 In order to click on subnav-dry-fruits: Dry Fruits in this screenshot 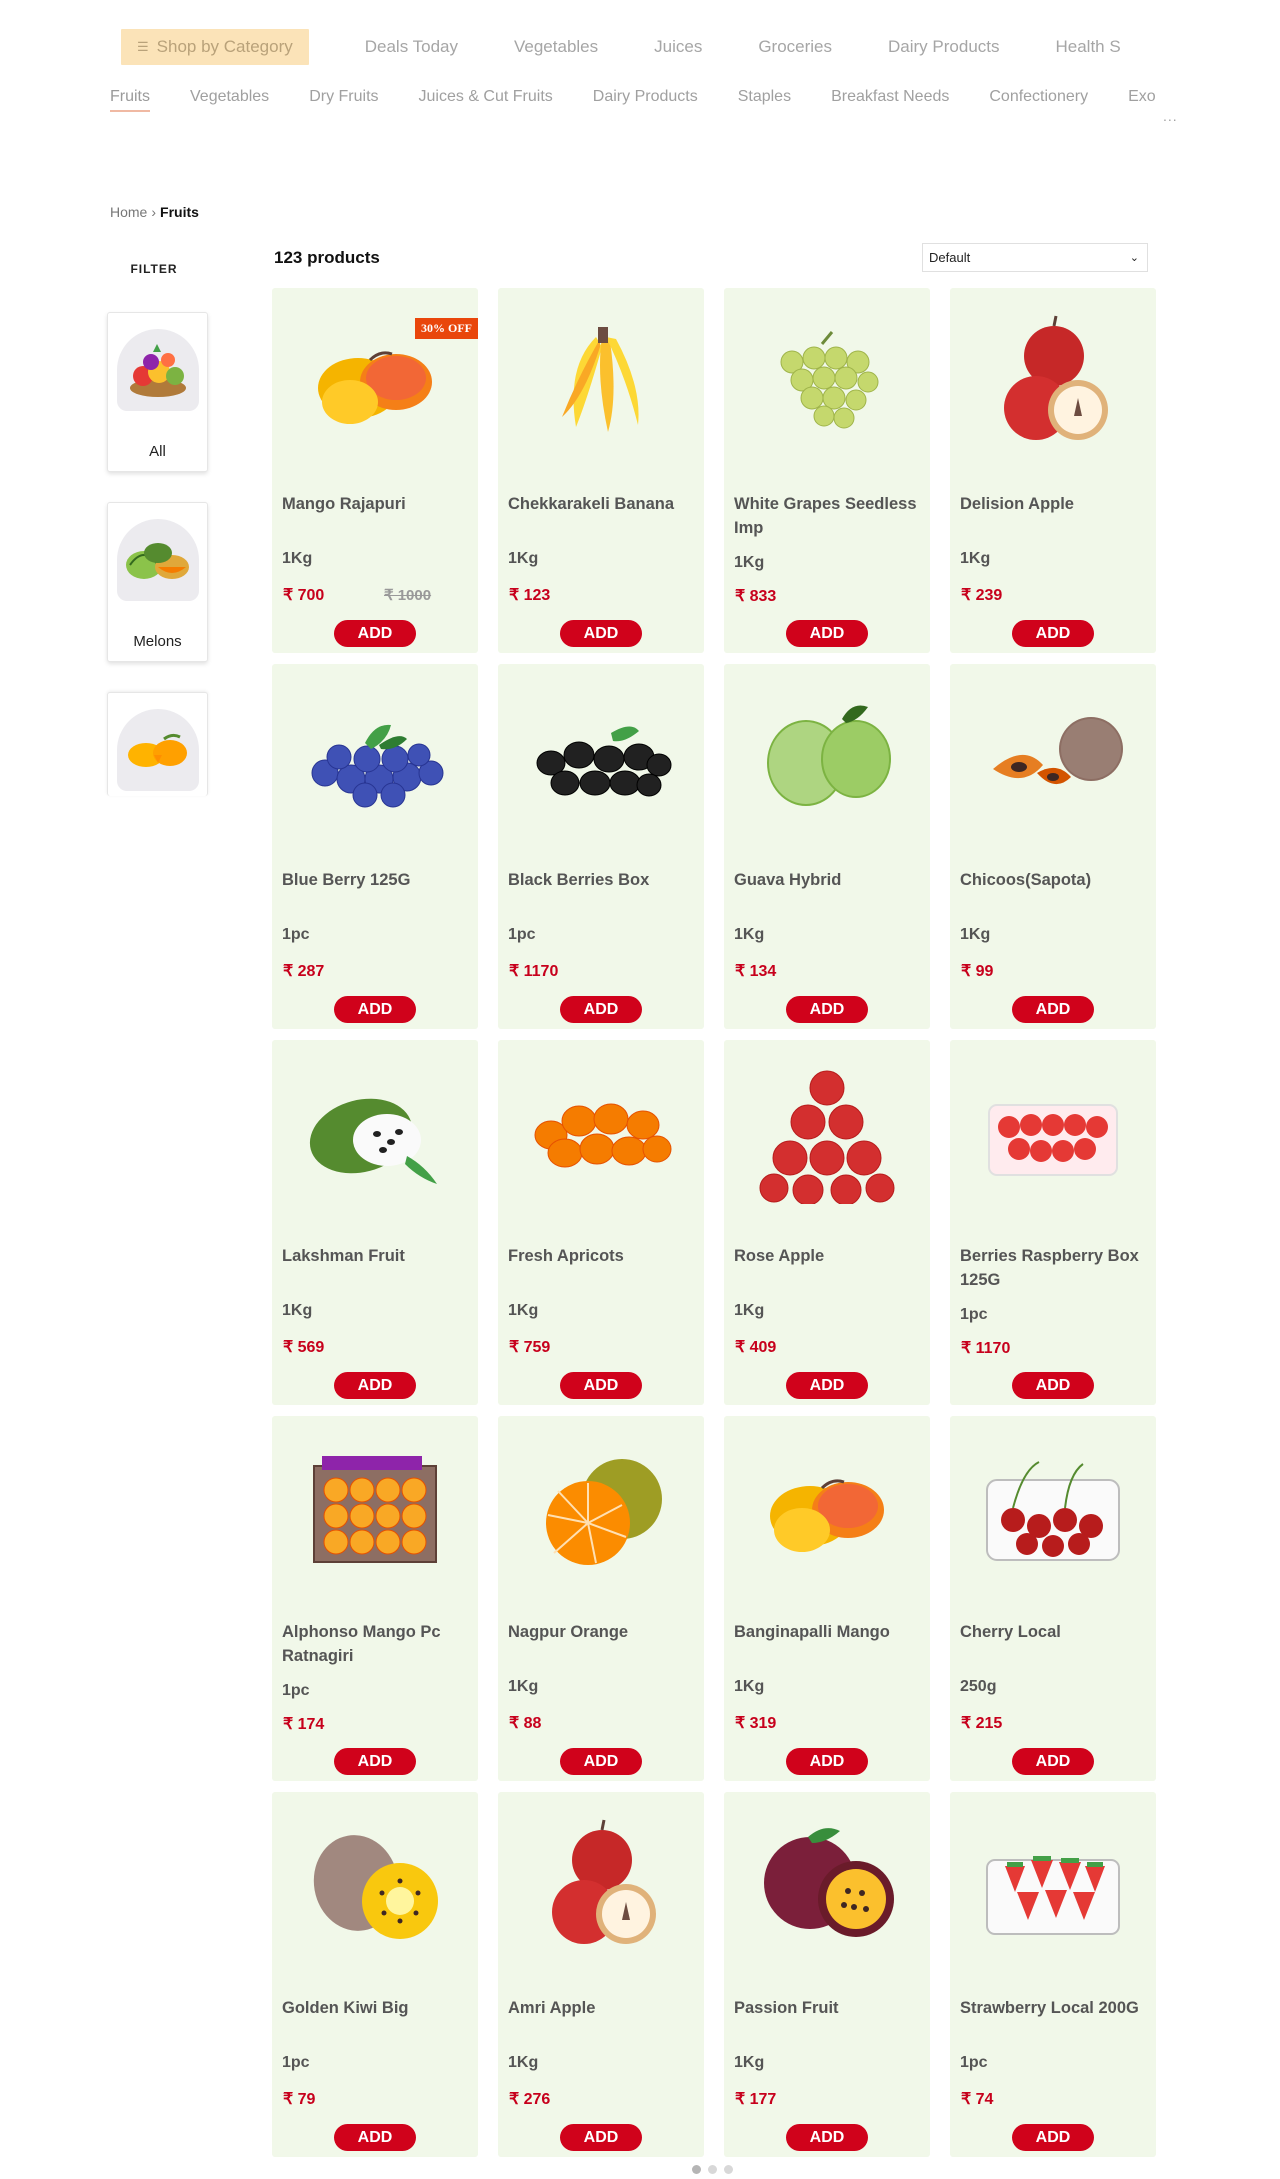, I will do `click(343, 99)`.